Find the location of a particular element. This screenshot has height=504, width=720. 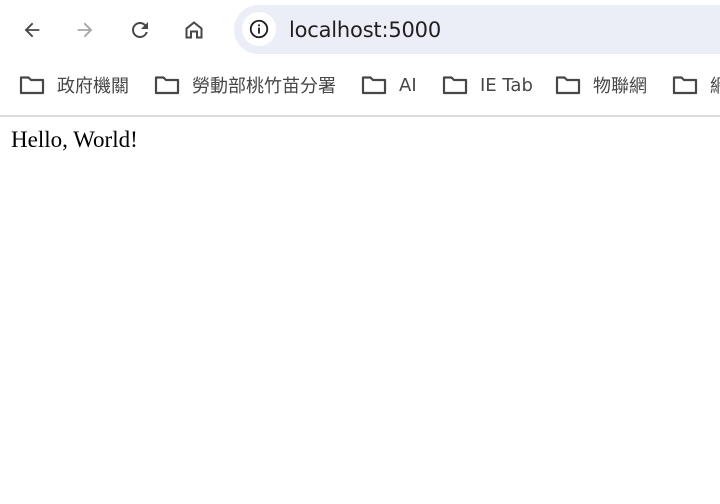

bookmark-folder-labor: 勞動部桃竹苗分署 is located at coordinates (245, 85).